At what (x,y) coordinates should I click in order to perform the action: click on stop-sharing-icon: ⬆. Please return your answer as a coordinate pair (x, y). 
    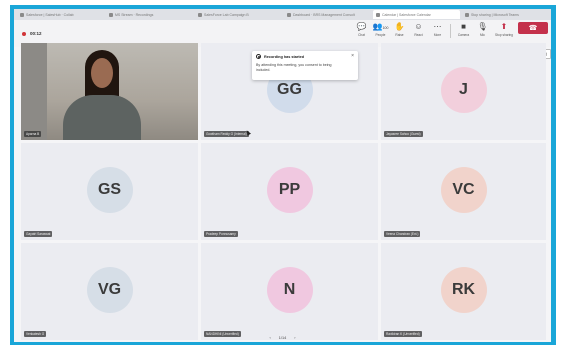
    Looking at the image, I should click on (504, 26).